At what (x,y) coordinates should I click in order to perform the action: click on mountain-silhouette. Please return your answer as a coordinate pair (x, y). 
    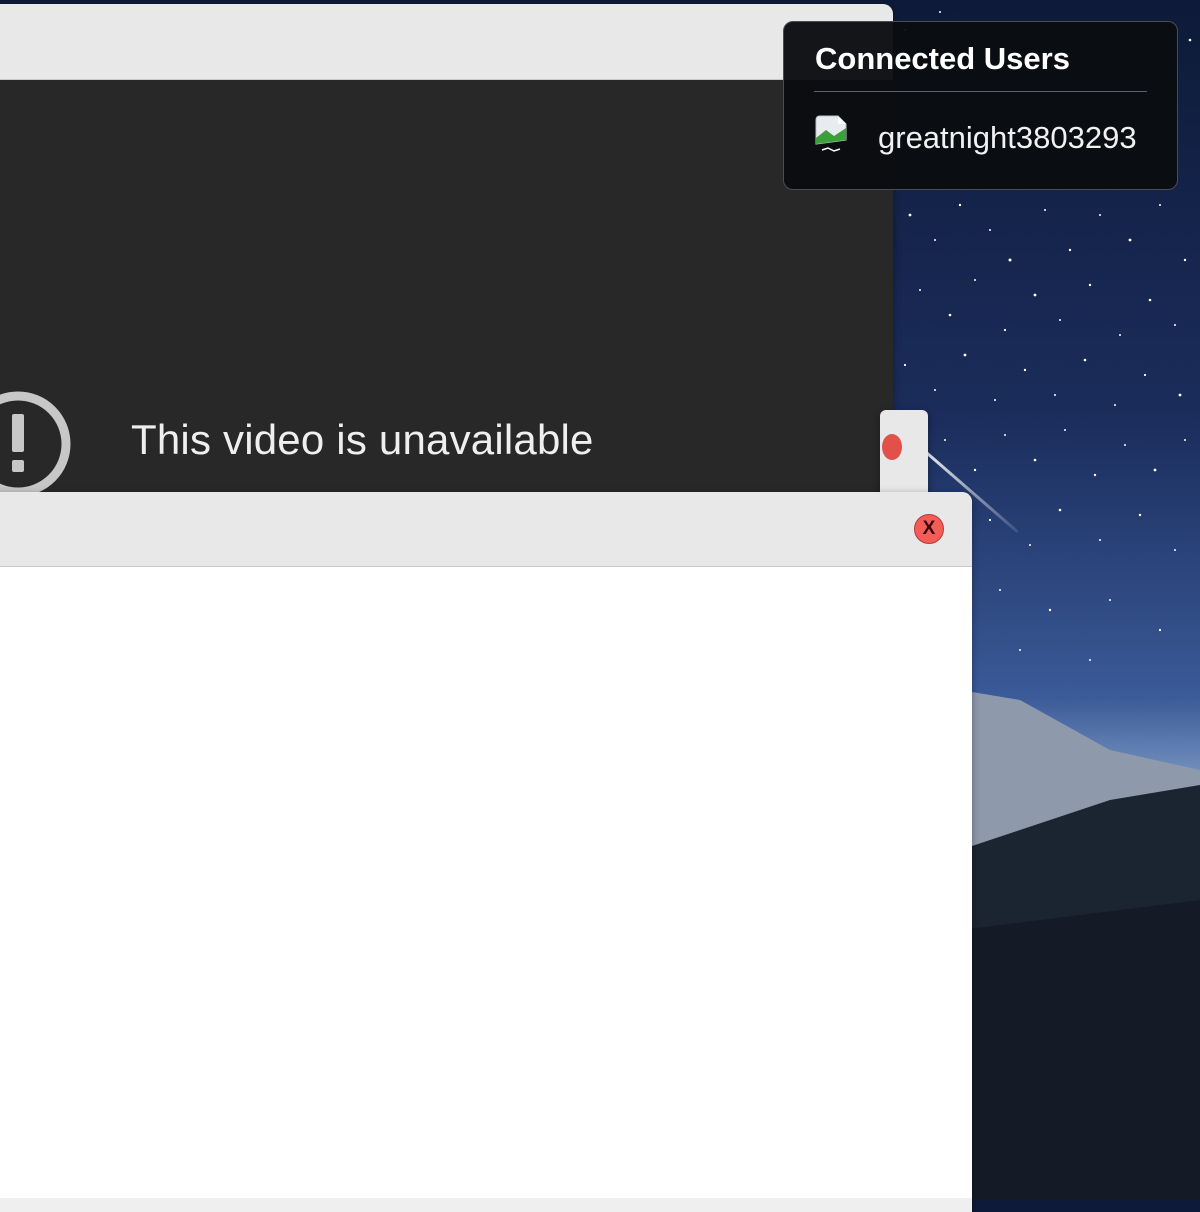
    Looking at the image, I should click on (1080, 945).